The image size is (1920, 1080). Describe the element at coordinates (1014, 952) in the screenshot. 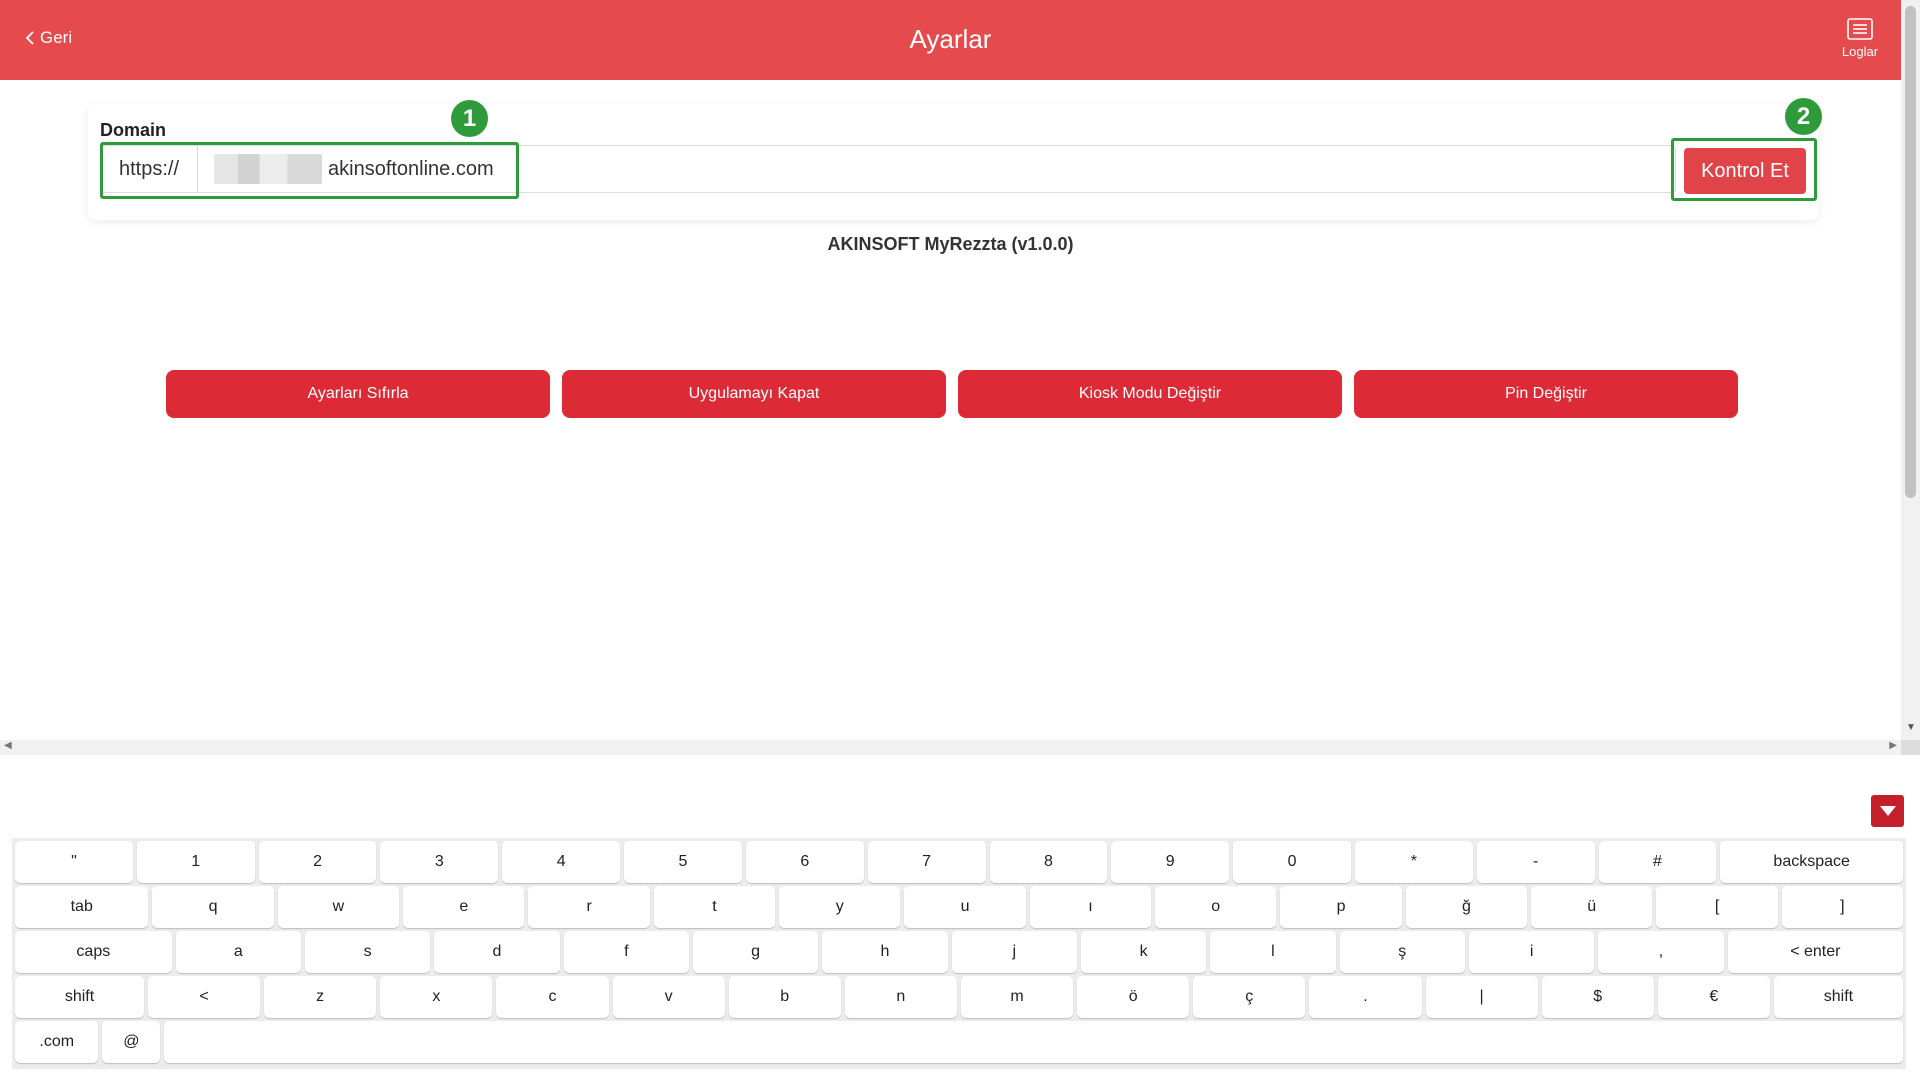

I see `keyboard-key: j` at that location.